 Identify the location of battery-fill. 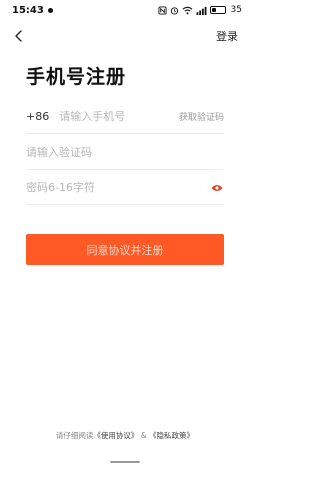
(213, 10).